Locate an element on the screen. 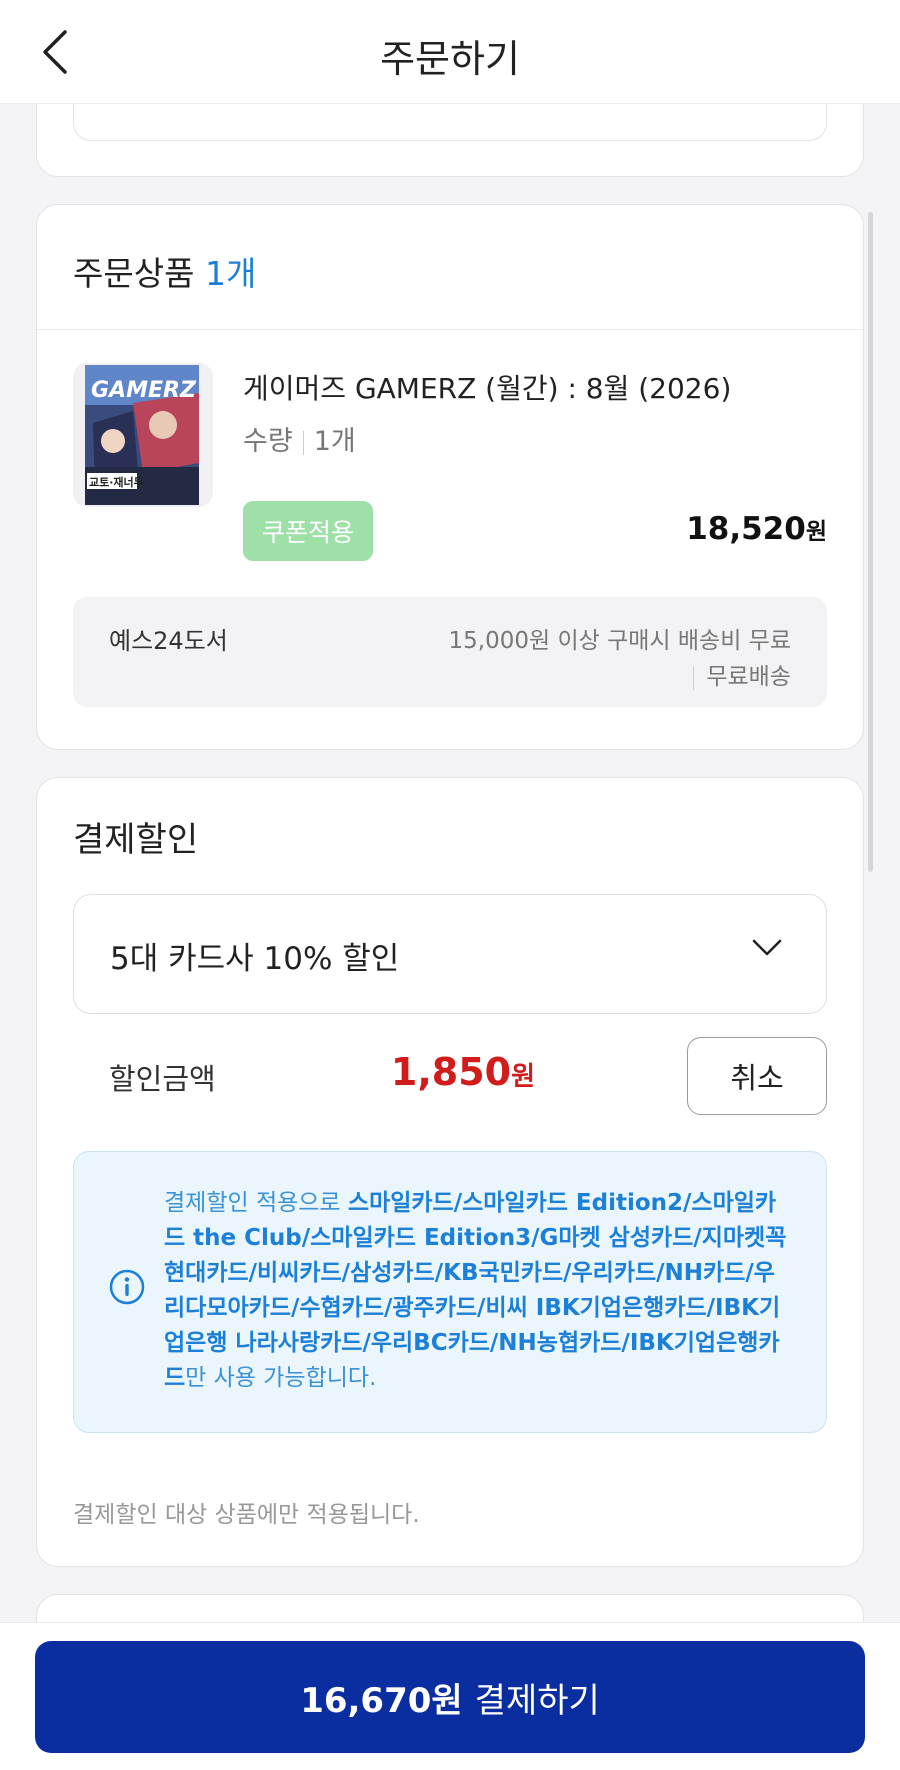 The height and width of the screenshot is (1770, 900). top-header: 주문하기 is located at coordinates (450, 52).